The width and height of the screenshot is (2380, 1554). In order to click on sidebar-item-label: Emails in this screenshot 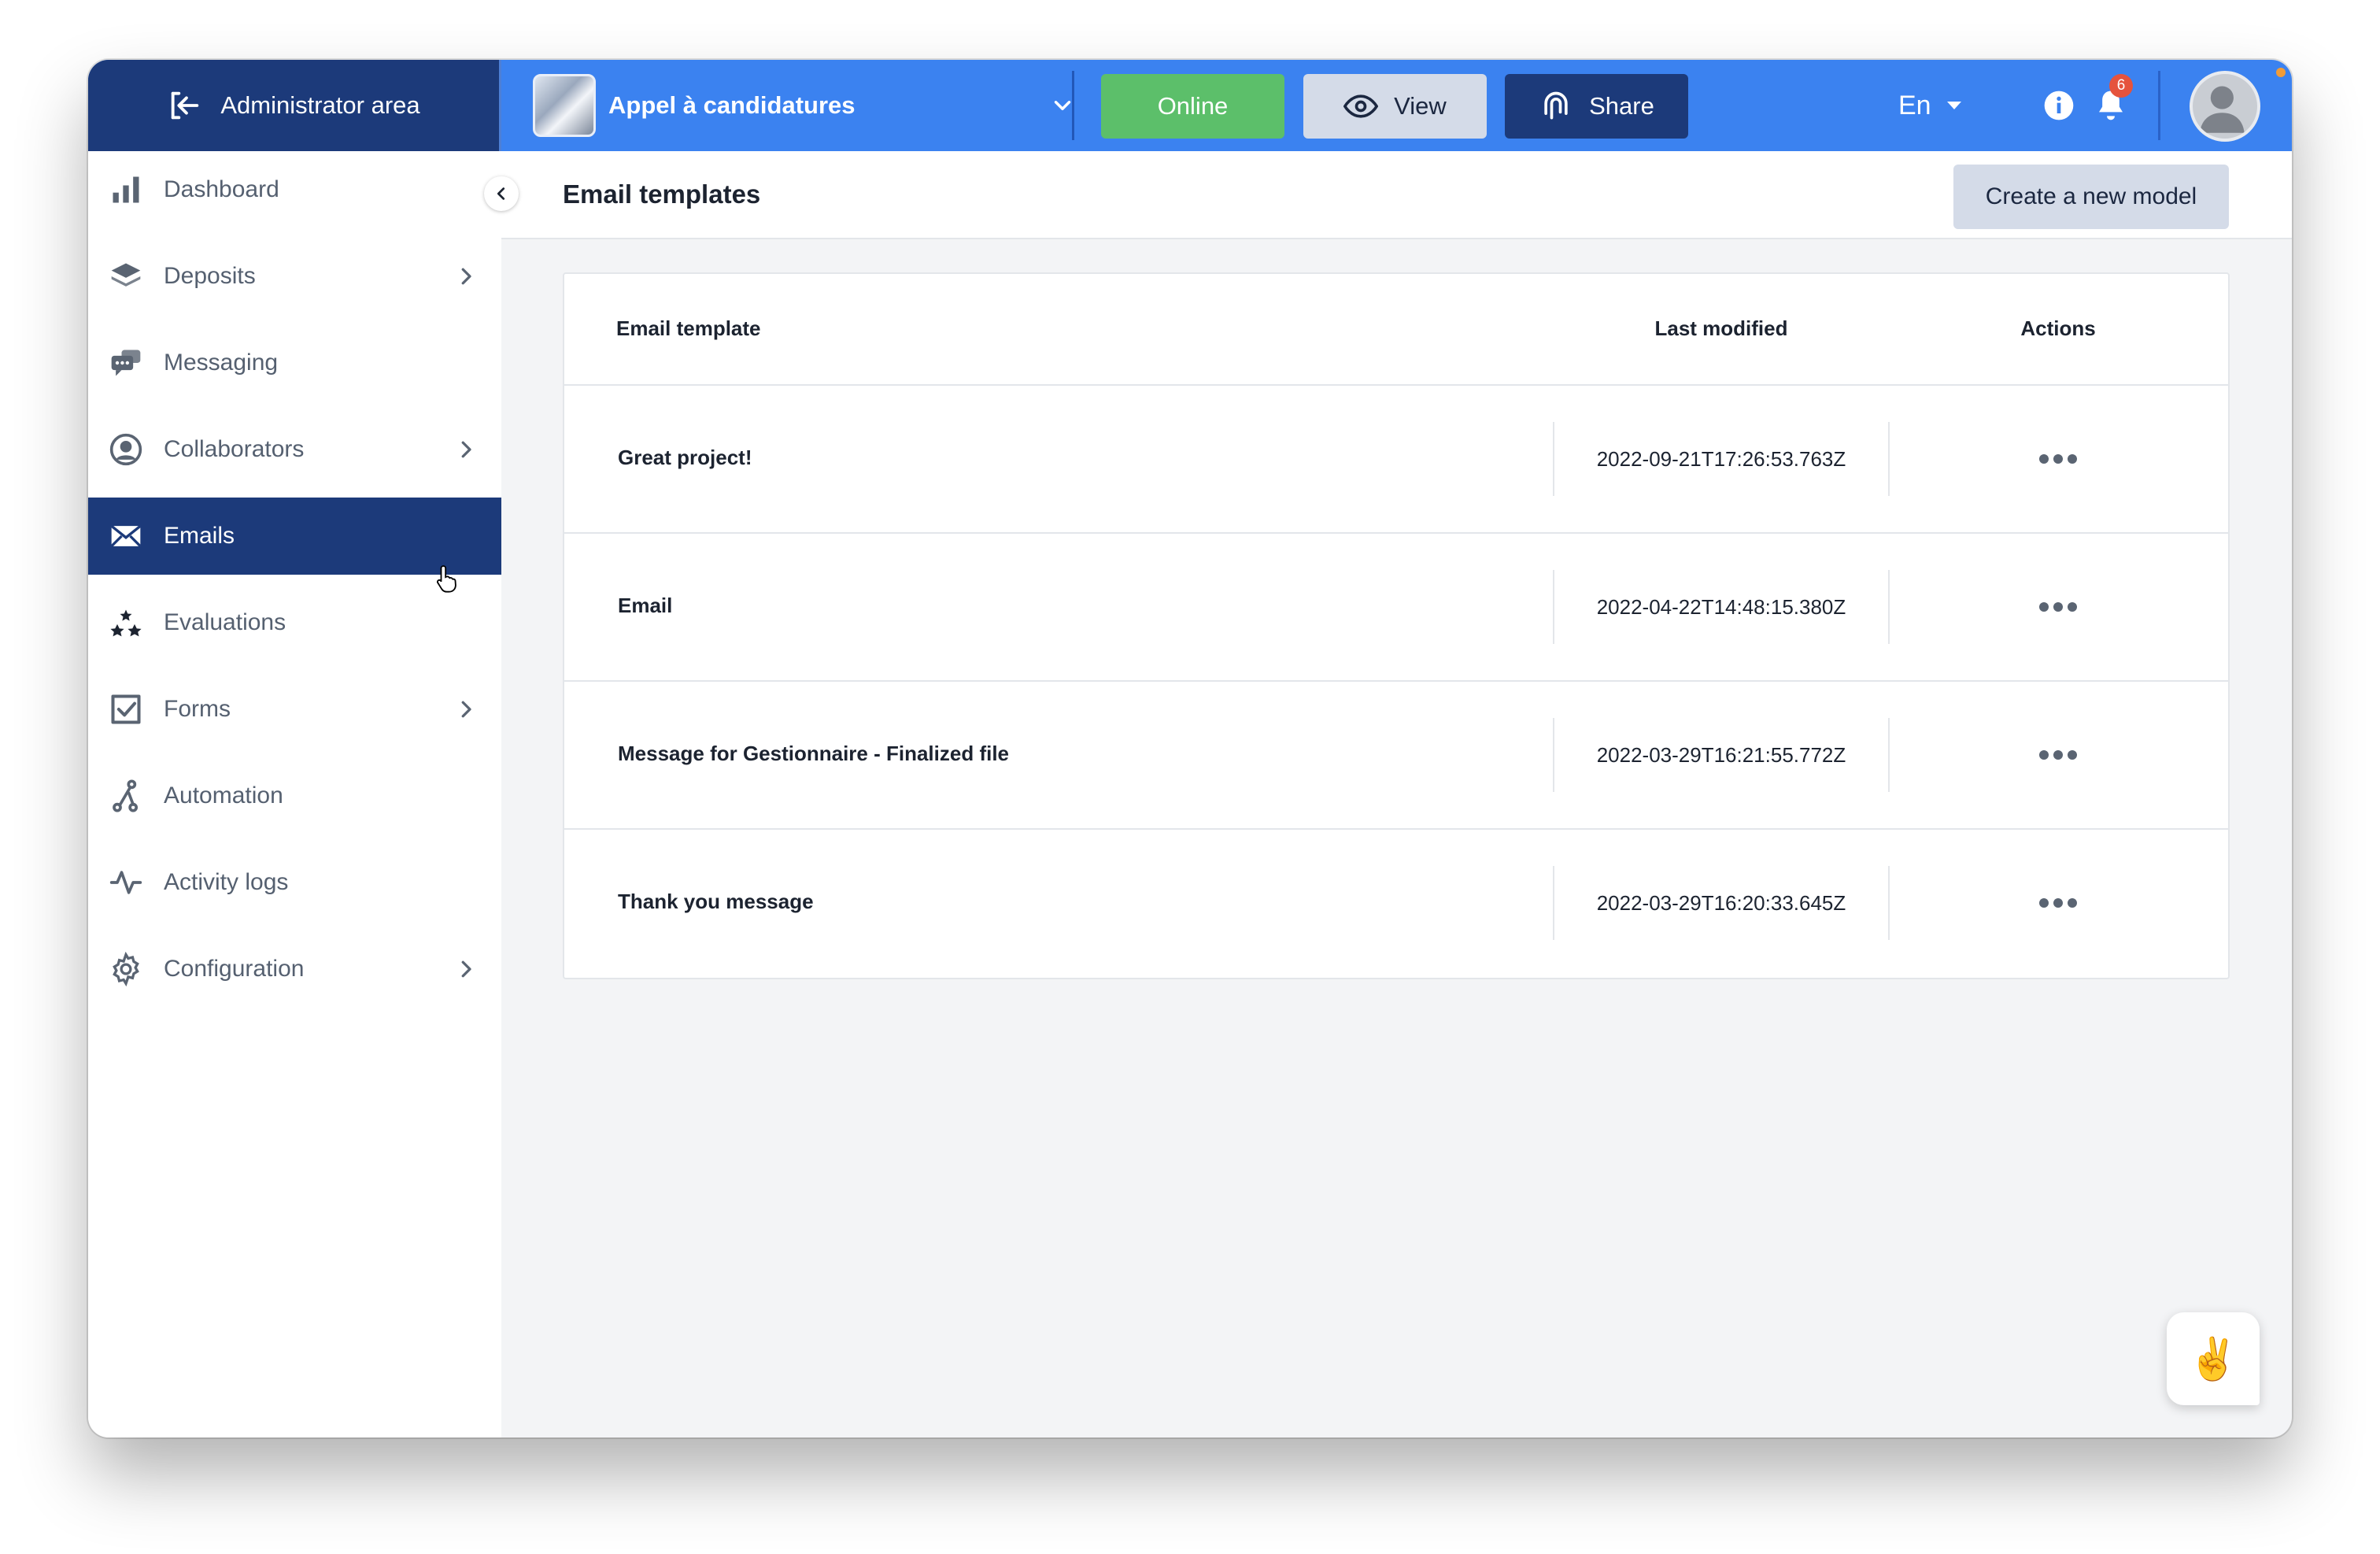, I will do `click(199, 536)`.